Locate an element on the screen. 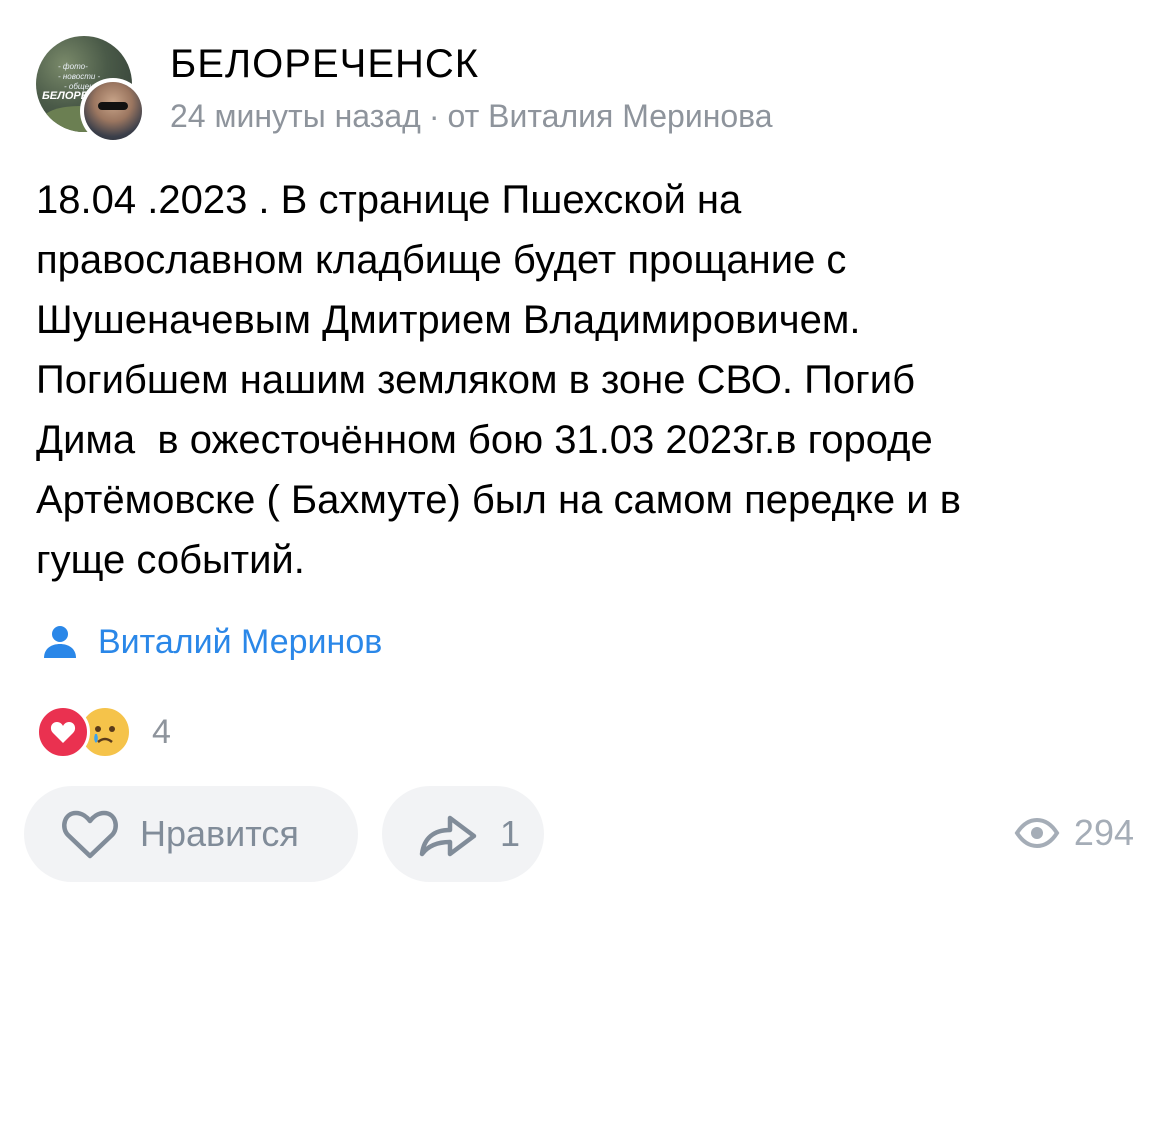 The width and height of the screenshot is (1170, 1142). post-time: 24 минуты назад is located at coordinates (295, 116).